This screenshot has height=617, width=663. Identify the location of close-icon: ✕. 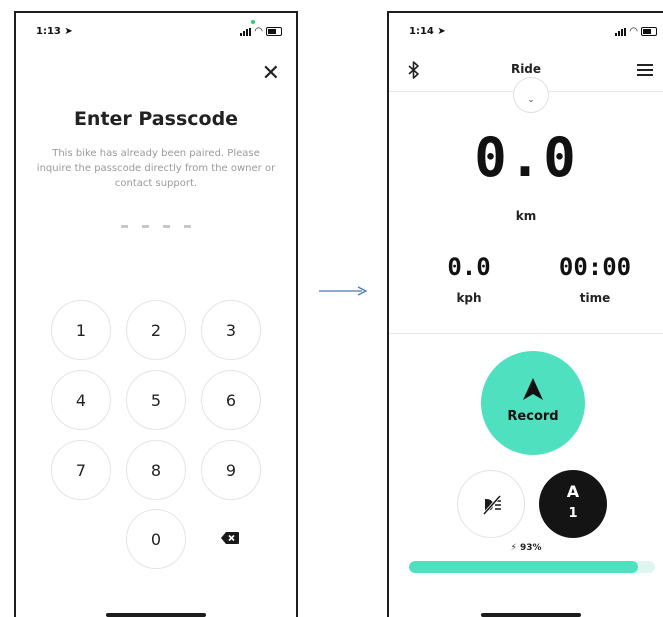
(271, 73).